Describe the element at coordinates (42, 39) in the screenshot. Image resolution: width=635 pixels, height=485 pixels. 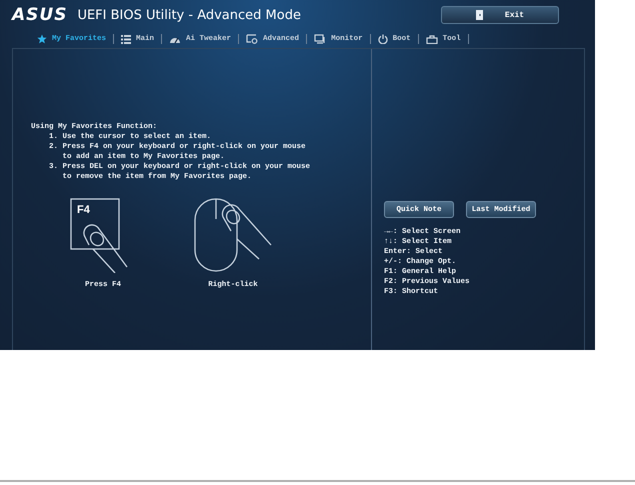
I see `star-icon` at that location.